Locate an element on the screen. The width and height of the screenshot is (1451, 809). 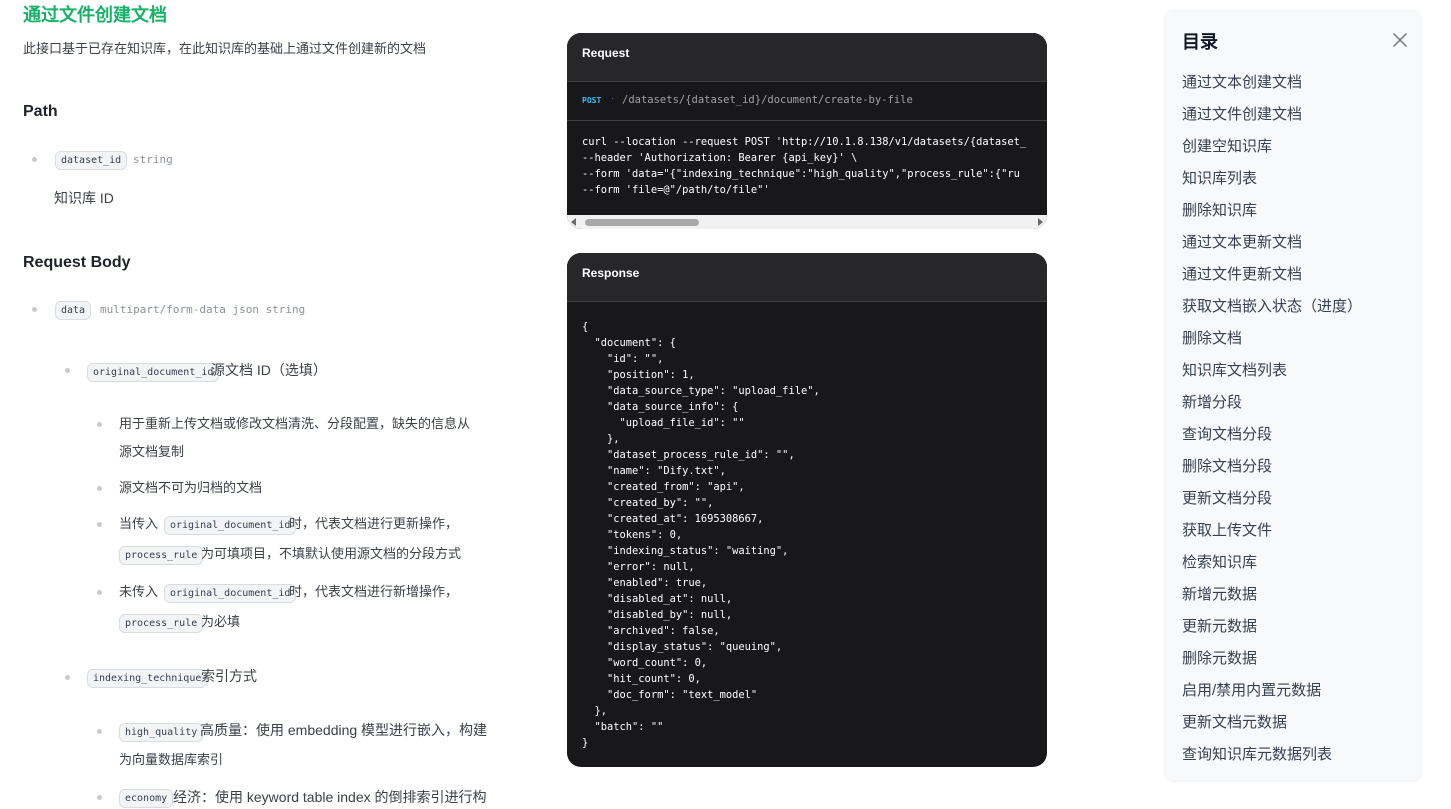
toc-item: 检索知识库 is located at coordinates (1219, 561).